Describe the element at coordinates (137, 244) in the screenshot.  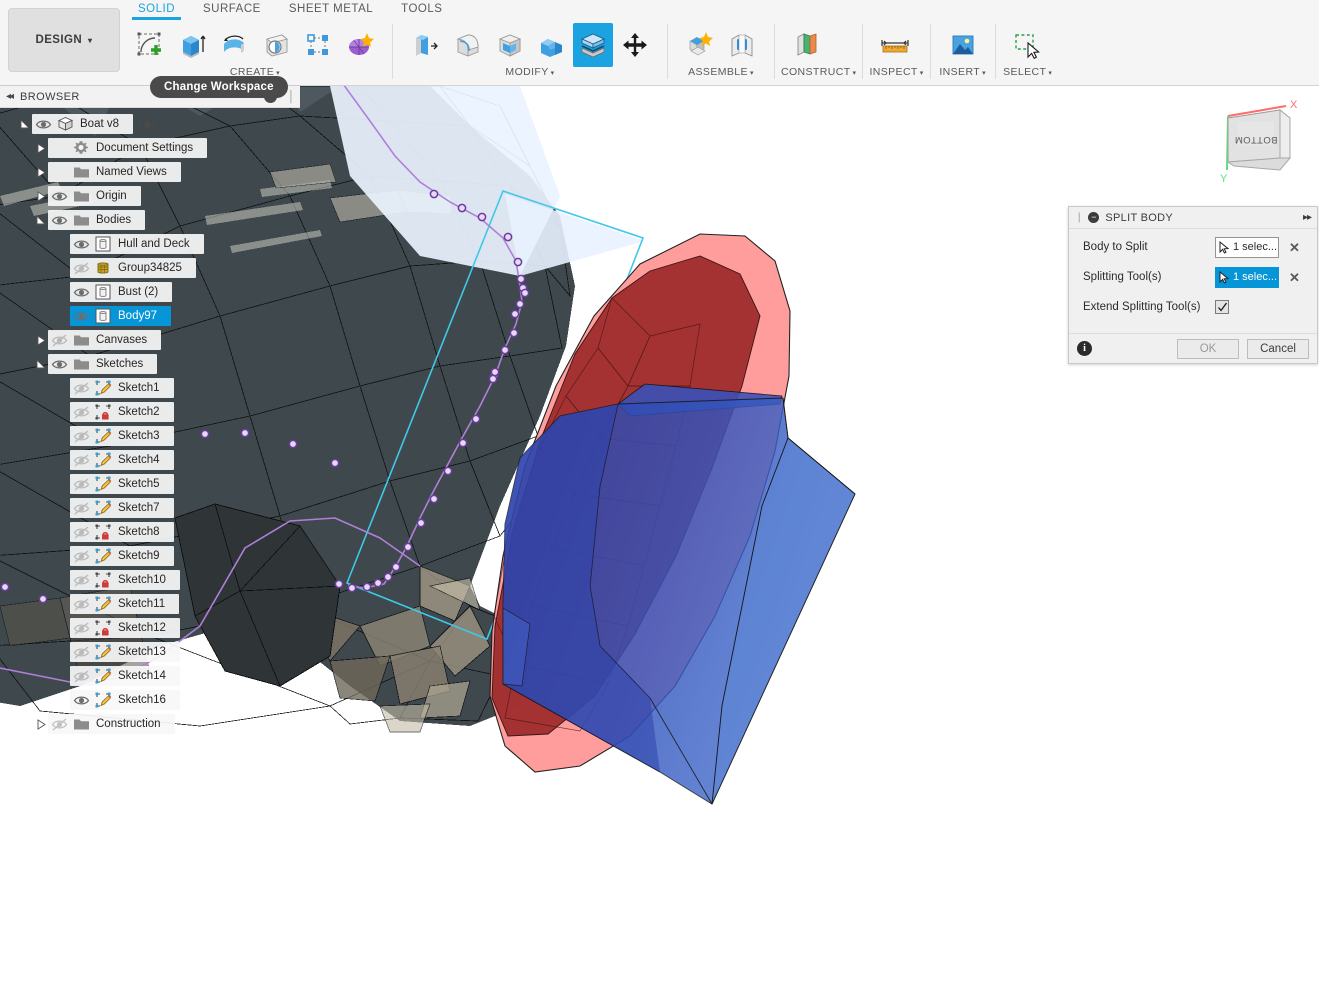
I see `tree-item-row: Hull and Deck` at that location.